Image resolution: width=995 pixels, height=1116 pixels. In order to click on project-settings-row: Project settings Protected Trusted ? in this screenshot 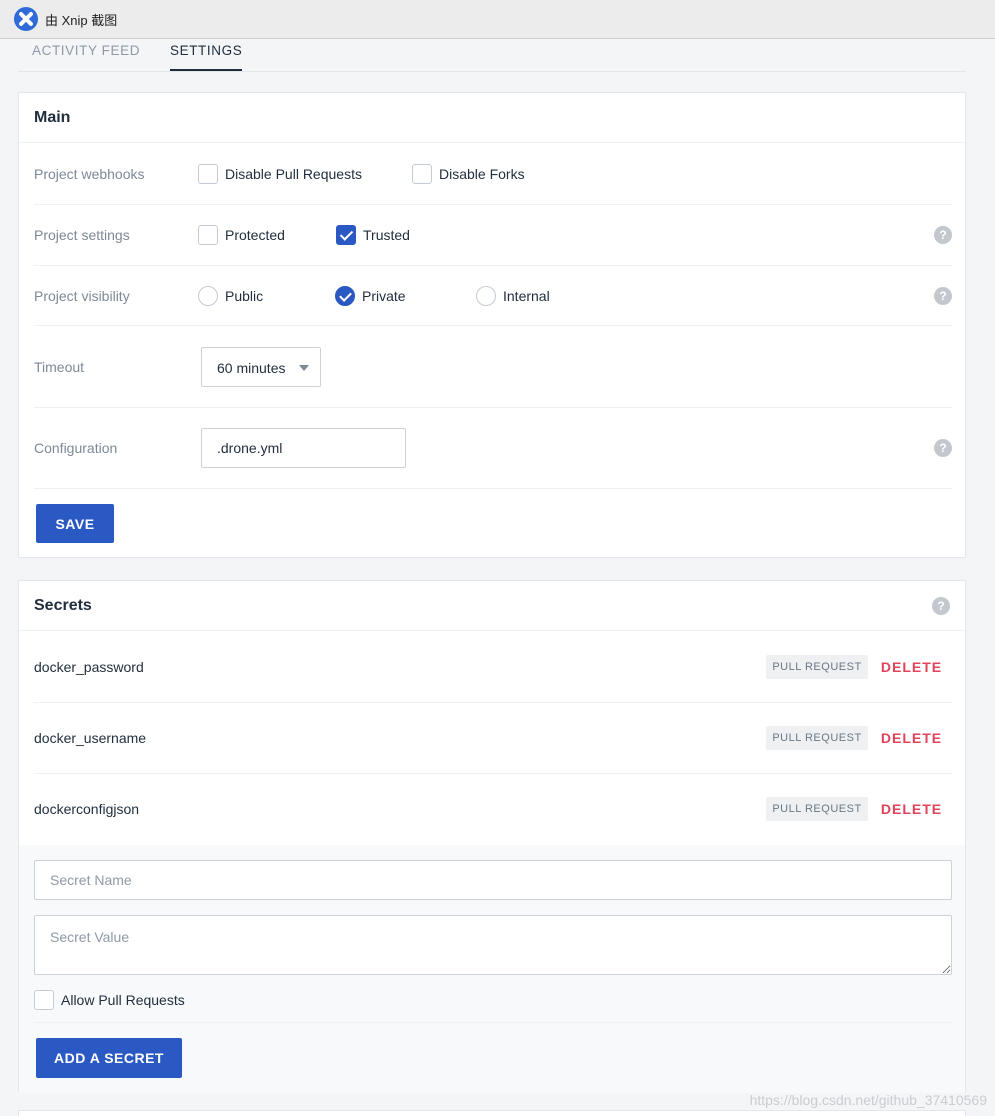, I will do `click(493, 235)`.